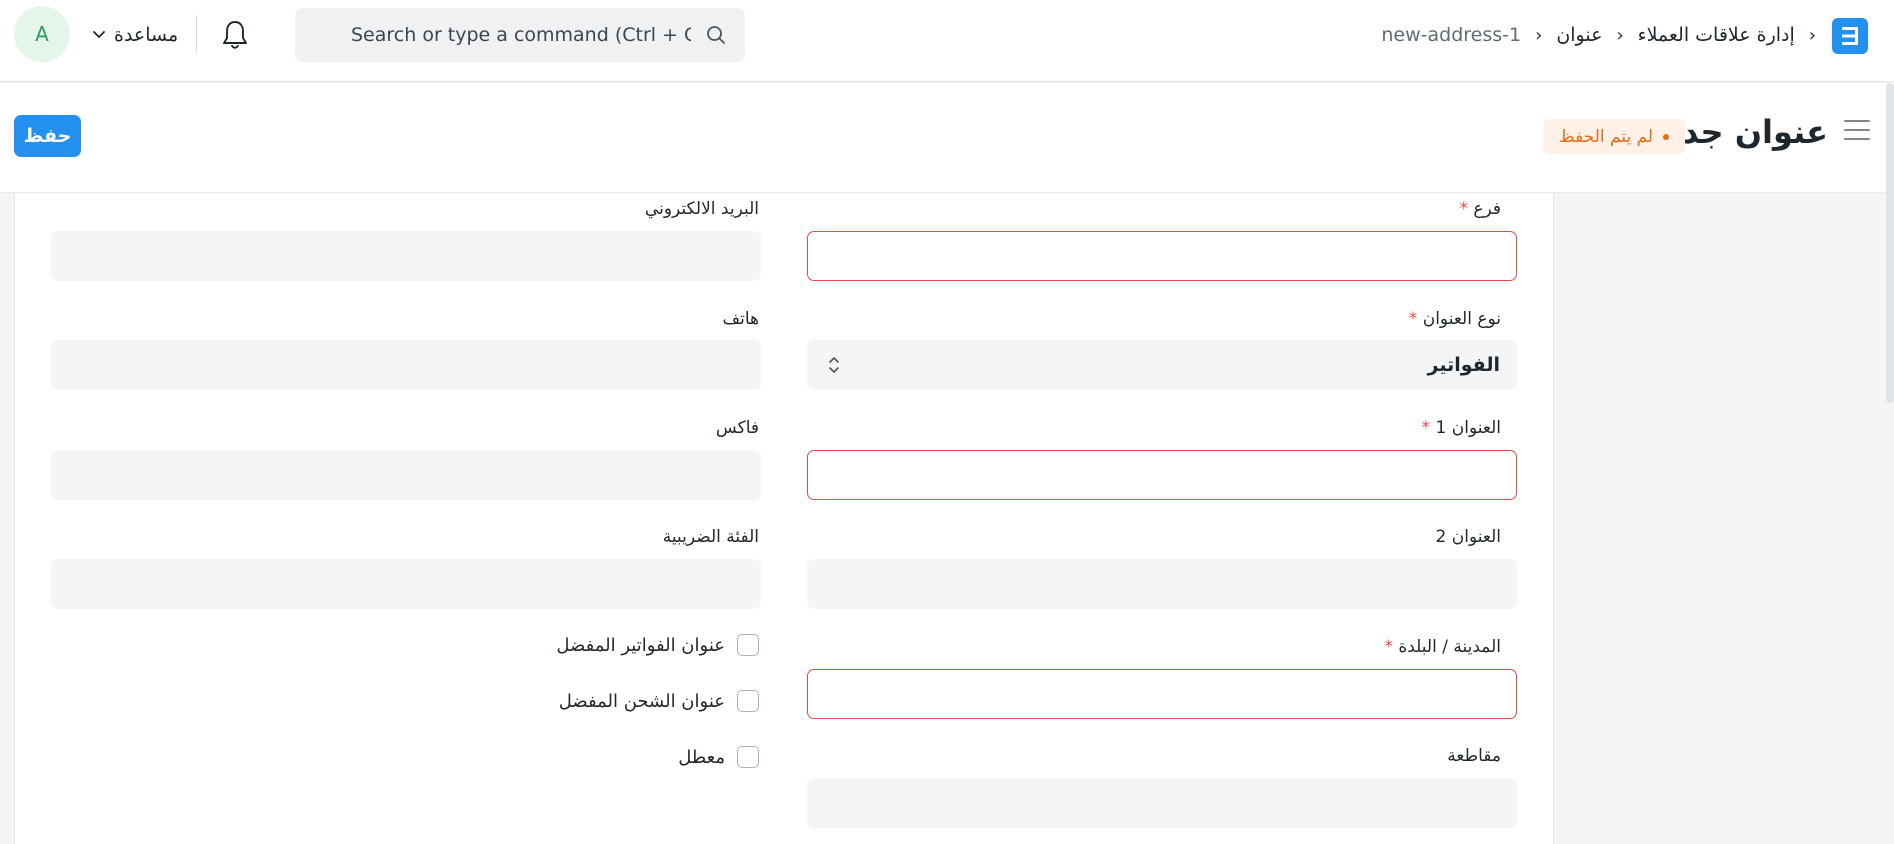 Image resolution: width=1894 pixels, height=844 pixels. I want to click on app-logo-icon, so click(1850, 36).